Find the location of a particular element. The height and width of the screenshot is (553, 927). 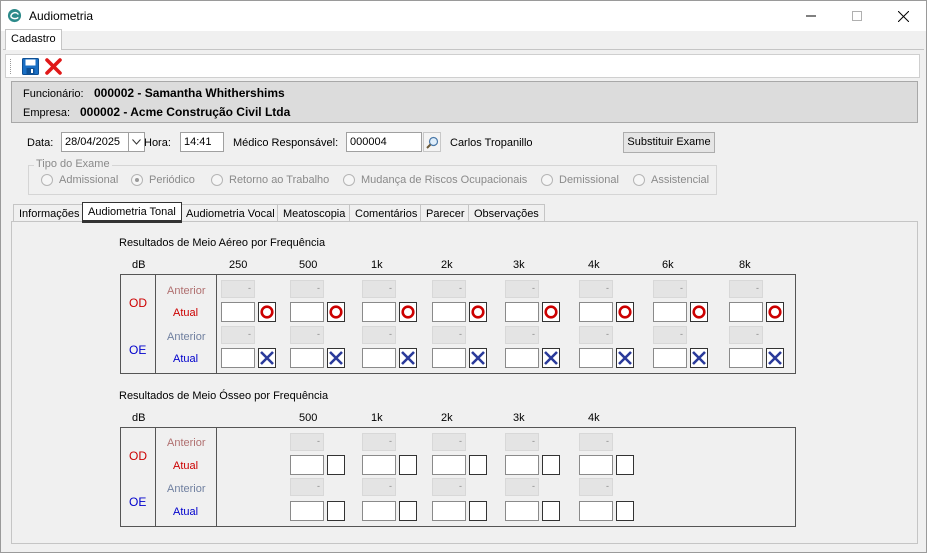

magnifier-icon is located at coordinates (431, 142).